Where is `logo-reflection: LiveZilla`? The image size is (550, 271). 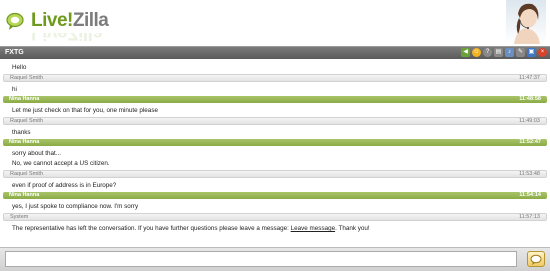
logo-reflection: LiveZilla is located at coordinates (54, 37).